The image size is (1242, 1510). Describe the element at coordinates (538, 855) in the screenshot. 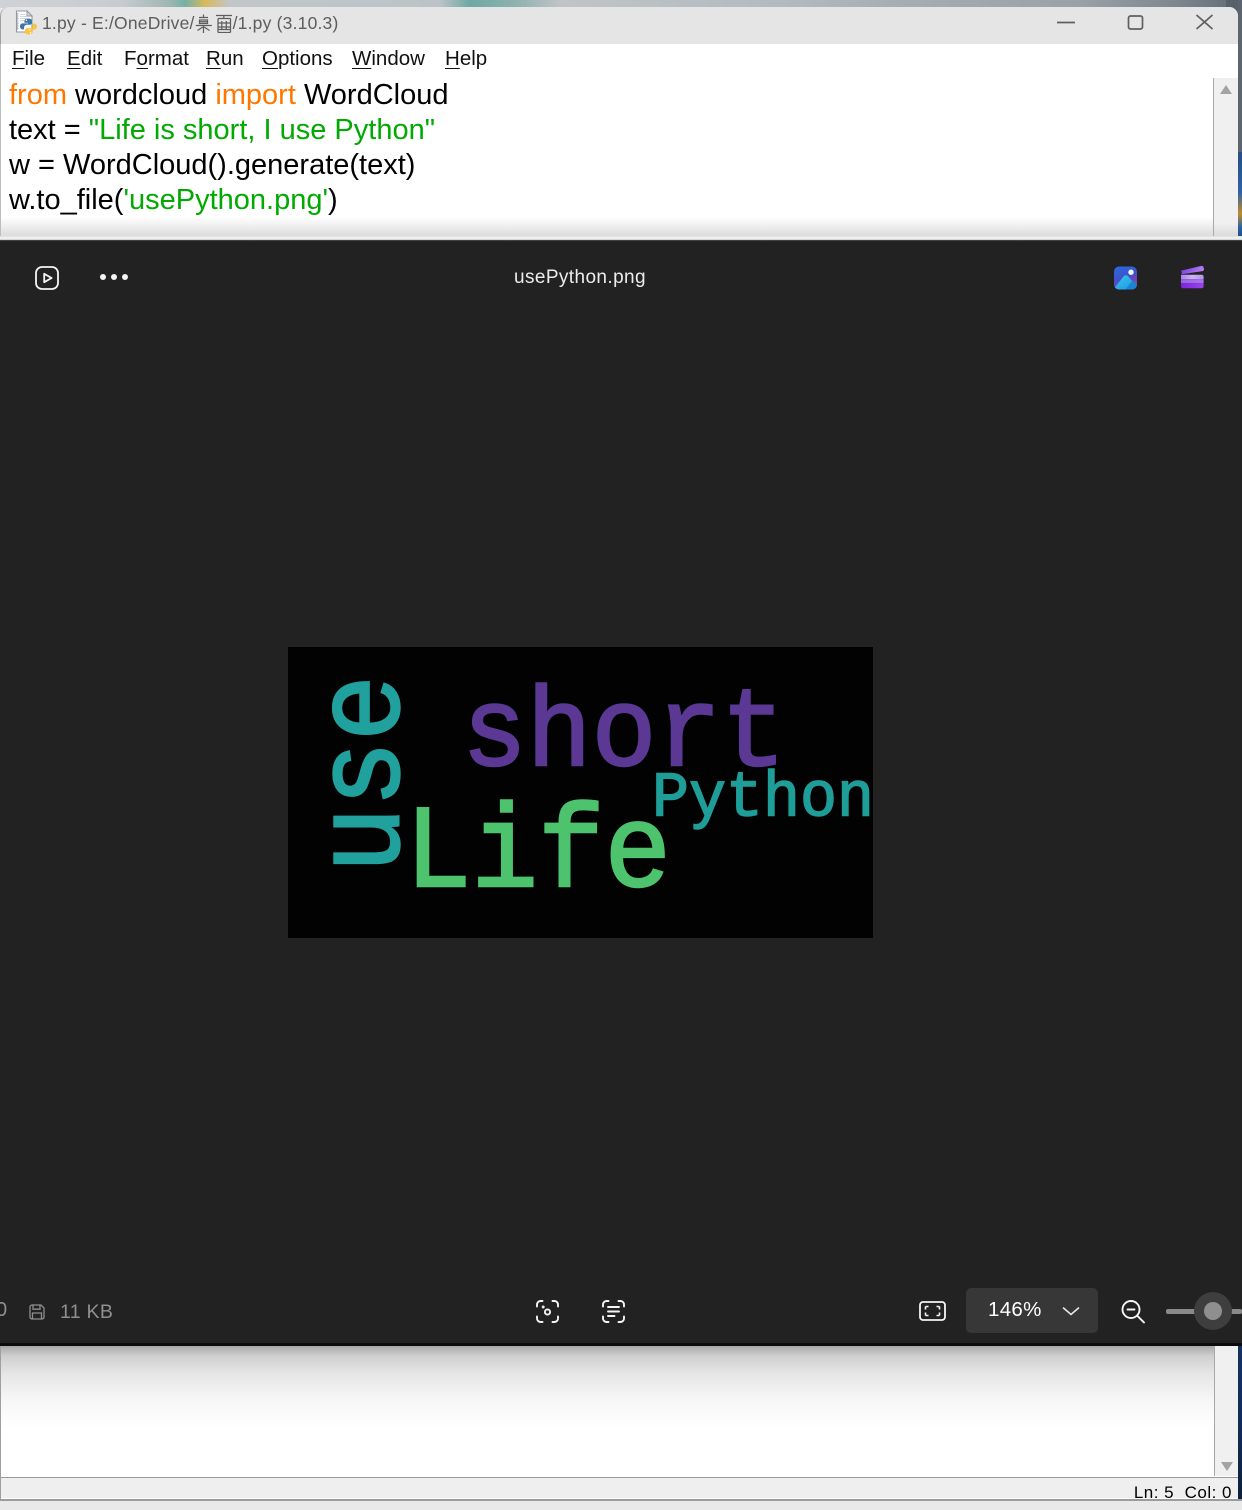

I see `svg-text: Life` at that location.